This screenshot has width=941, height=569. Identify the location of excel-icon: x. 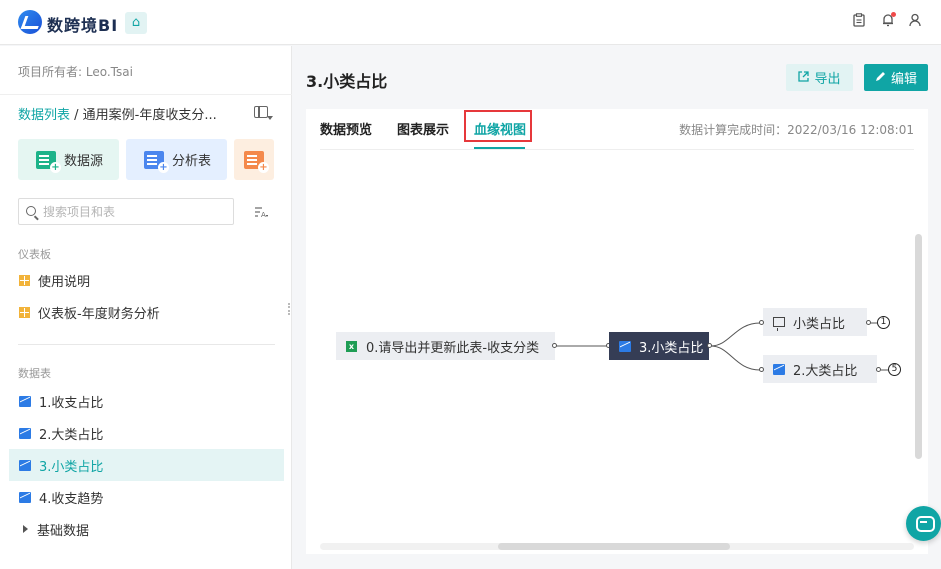
(351, 346).